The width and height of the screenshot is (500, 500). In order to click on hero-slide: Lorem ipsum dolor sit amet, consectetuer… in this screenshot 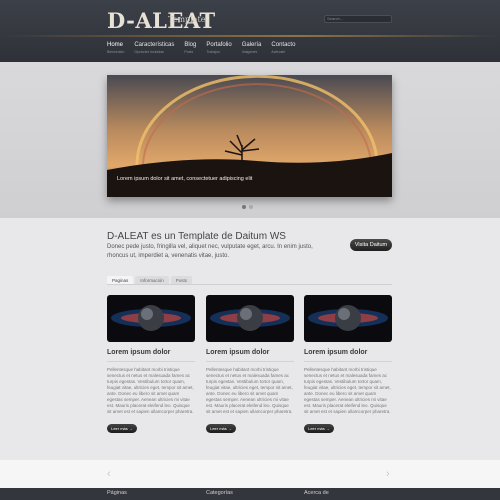, I will do `click(249, 136)`.